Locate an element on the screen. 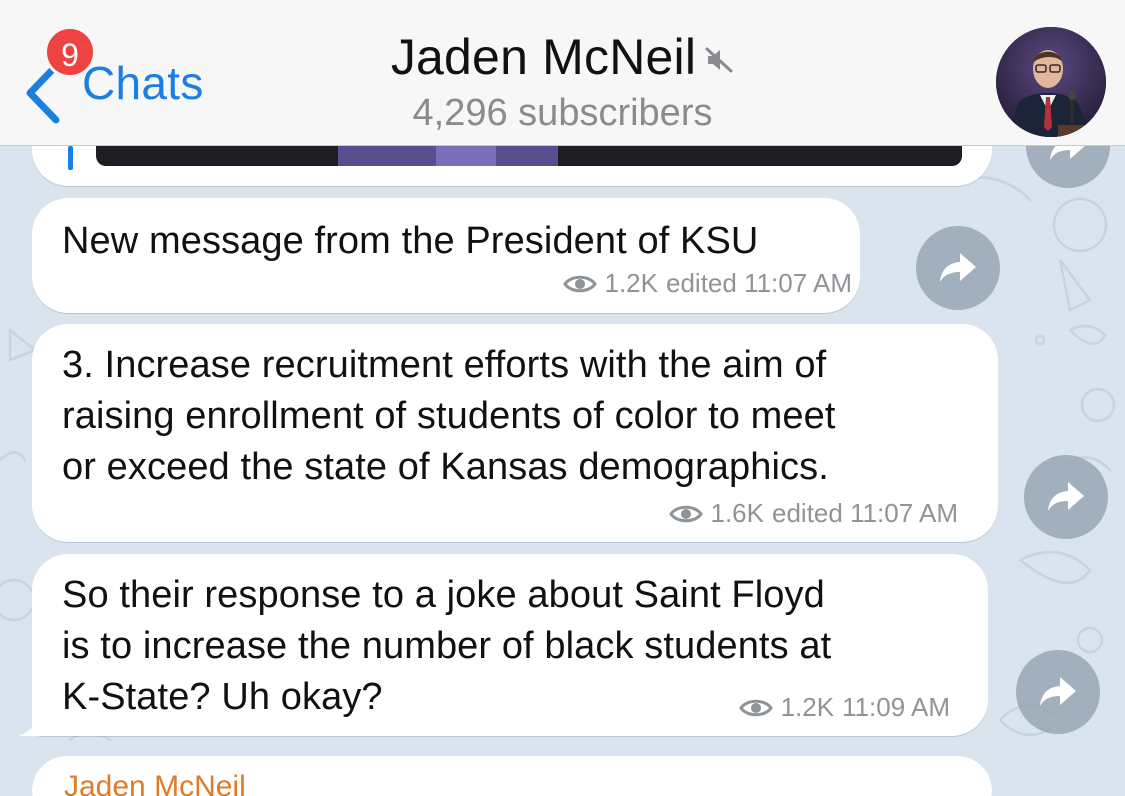 This screenshot has width=1125, height=796. message-meta: 1.6K edited 11:07 AM is located at coordinates (813, 513).